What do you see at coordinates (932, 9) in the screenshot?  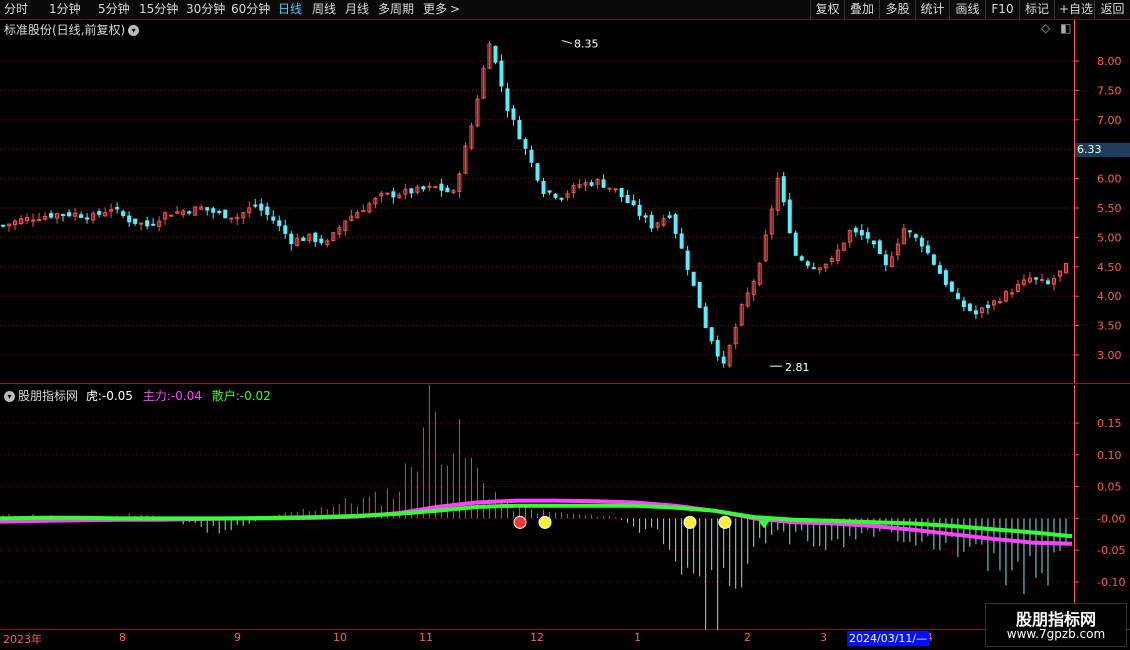 I see `stats-button: 统计` at bounding box center [932, 9].